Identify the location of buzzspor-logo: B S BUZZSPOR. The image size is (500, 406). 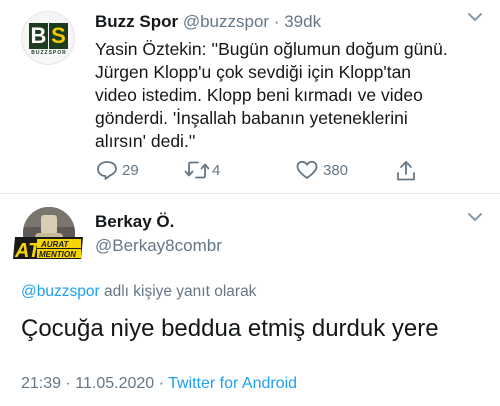
(49, 39).